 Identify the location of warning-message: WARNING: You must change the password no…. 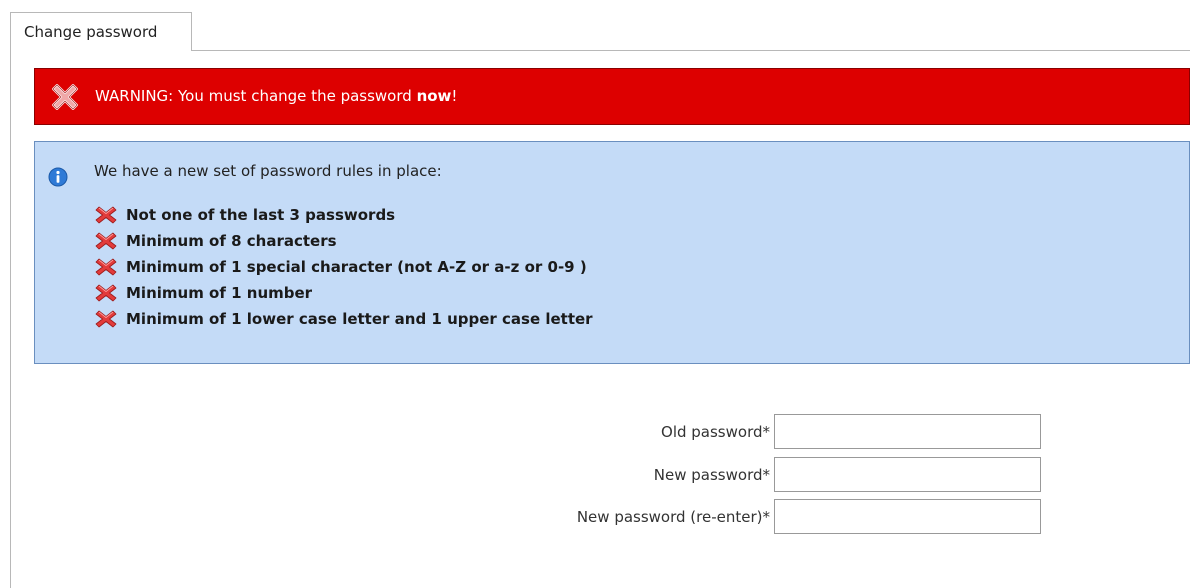
(276, 96).